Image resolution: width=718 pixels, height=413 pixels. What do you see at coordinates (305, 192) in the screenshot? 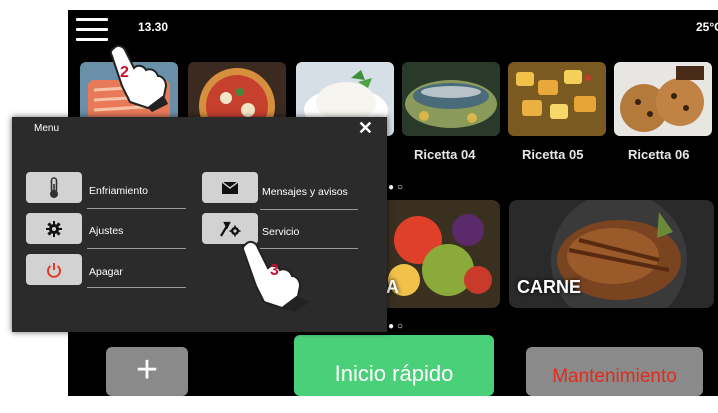
I see `menu-item-label: Mensajes y avisos` at bounding box center [305, 192].